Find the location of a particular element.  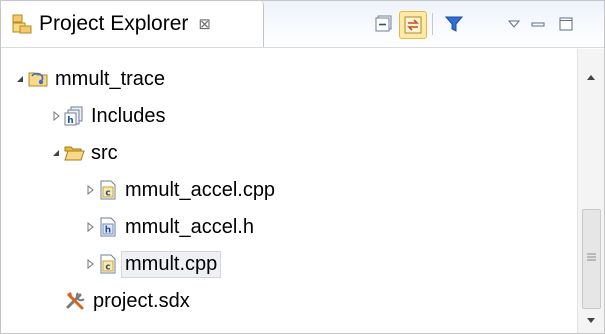

tree-item-label: project.sdx is located at coordinates (141, 300).